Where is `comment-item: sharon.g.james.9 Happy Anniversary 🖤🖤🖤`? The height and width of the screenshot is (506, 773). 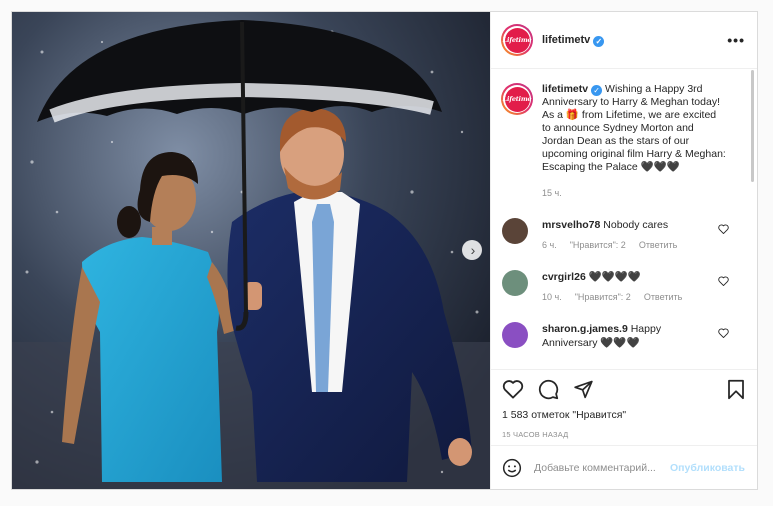 comment-item: sharon.g.james.9 Happy Anniversary 🖤🖤🖤 is located at coordinates (622, 336).